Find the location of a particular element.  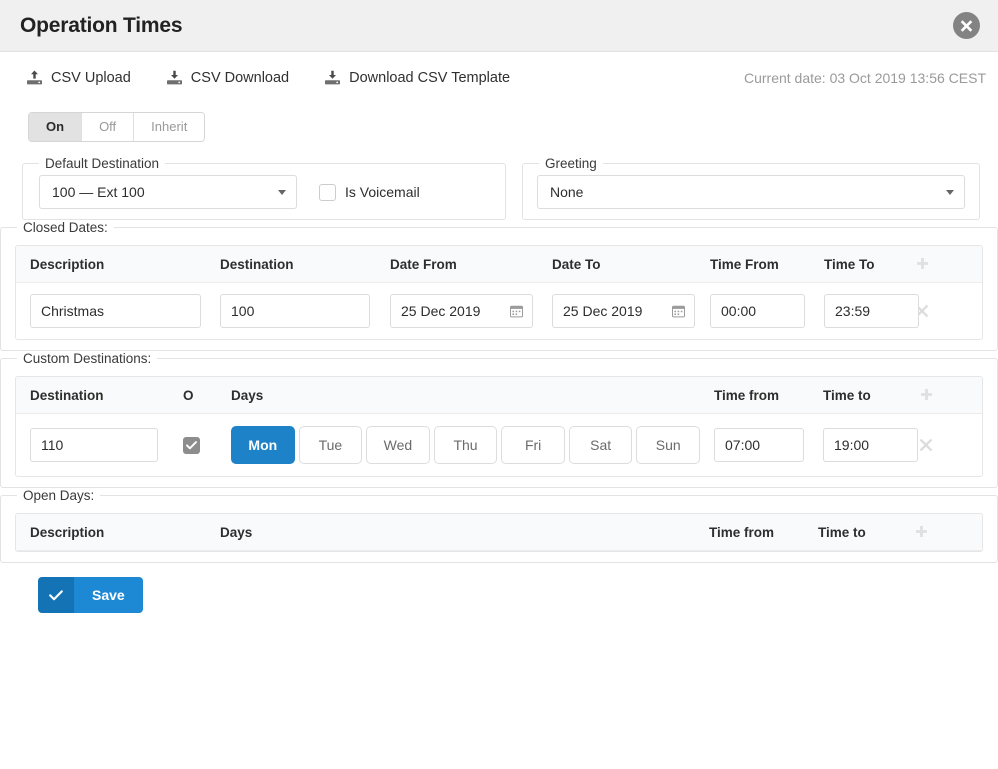

closed-date-time-from-value: 00:00 is located at coordinates (739, 311).